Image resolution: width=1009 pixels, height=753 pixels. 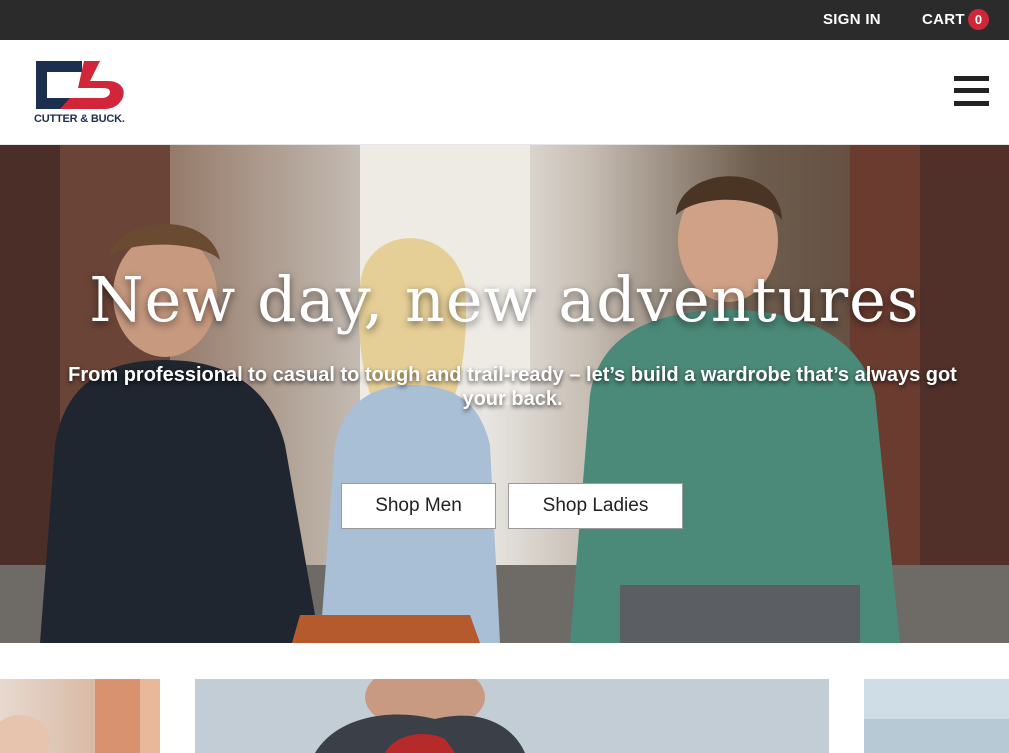 What do you see at coordinates (852, 19) in the screenshot?
I see `sign-in-link: SIGN IN` at bounding box center [852, 19].